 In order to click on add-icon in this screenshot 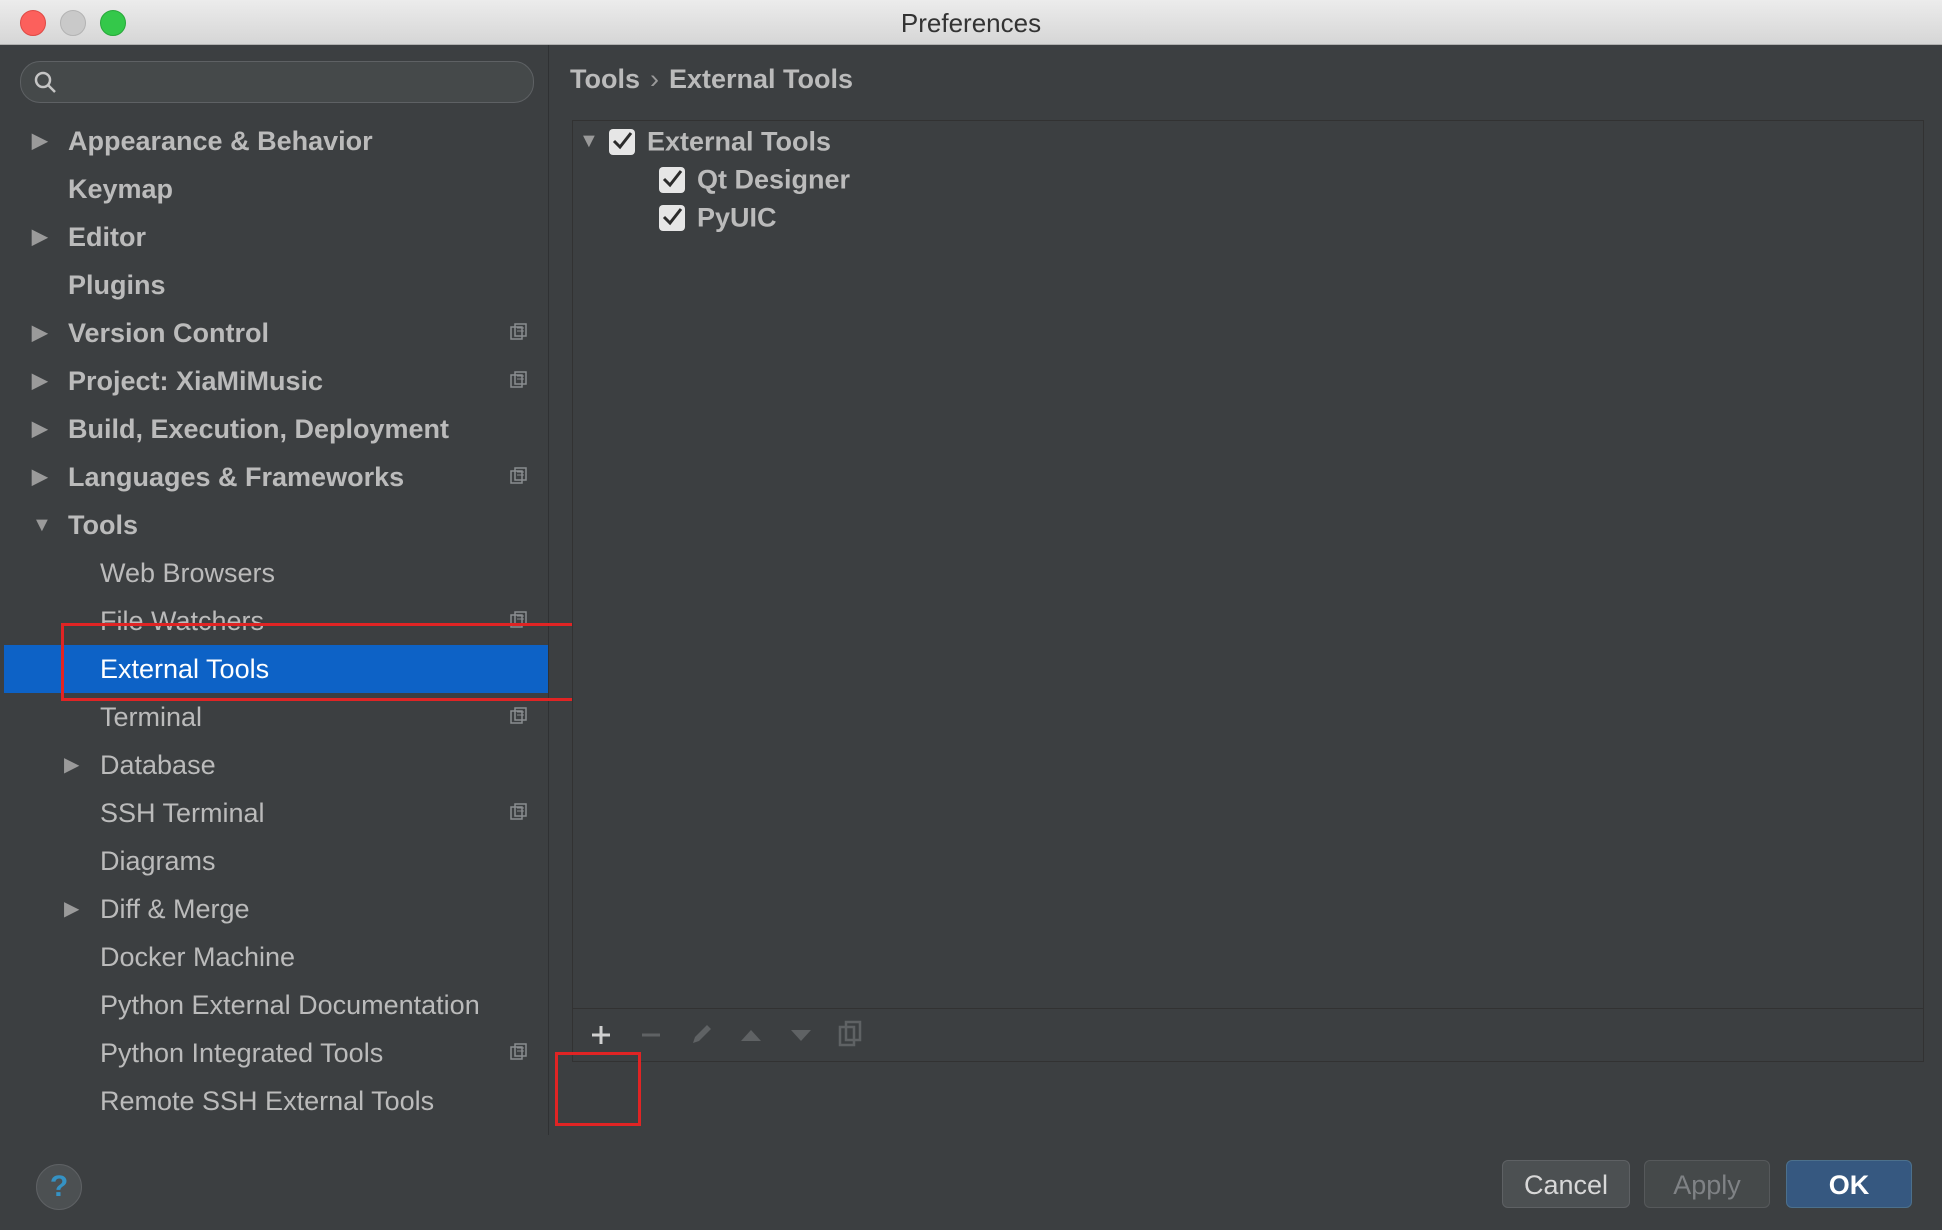, I will do `click(601, 1035)`.